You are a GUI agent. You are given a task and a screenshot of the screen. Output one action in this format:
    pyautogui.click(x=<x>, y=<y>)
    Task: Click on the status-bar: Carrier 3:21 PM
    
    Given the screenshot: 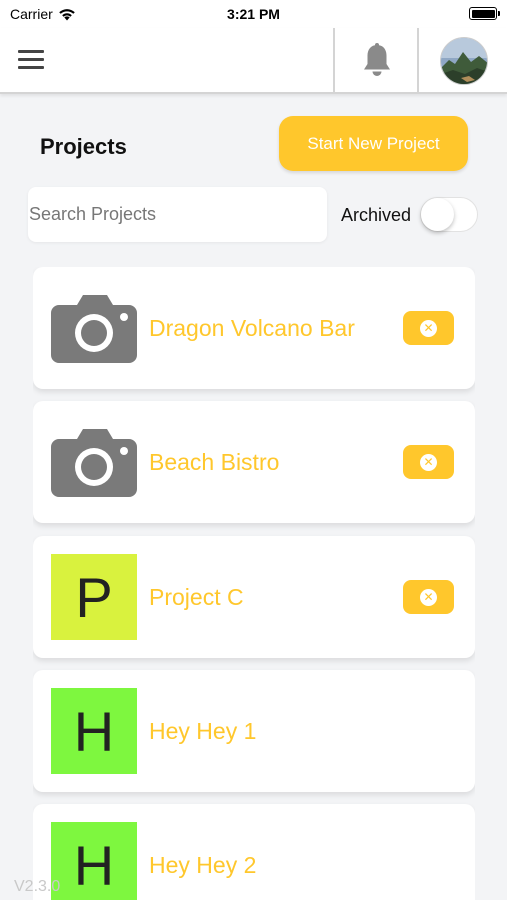 What is the action you would take?
    pyautogui.click(x=253, y=14)
    